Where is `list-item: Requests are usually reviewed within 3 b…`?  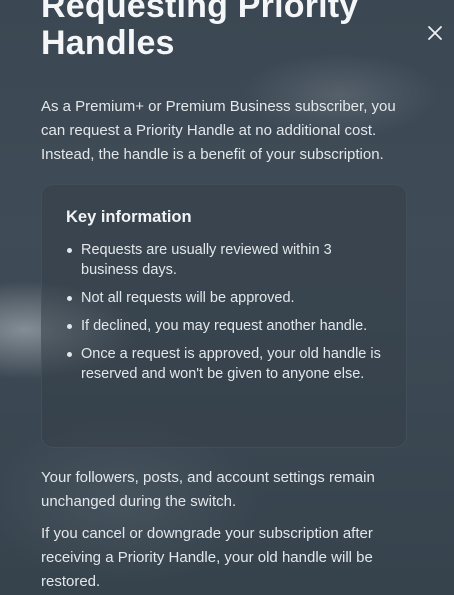 list-item: Requests are usually reviewed within 3 b… is located at coordinates (226, 260).